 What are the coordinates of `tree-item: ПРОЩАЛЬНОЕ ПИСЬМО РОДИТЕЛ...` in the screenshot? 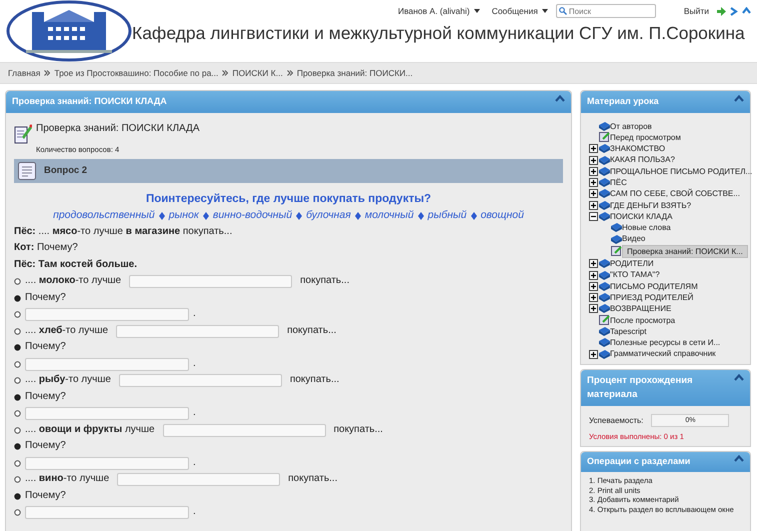 It's located at (681, 171).